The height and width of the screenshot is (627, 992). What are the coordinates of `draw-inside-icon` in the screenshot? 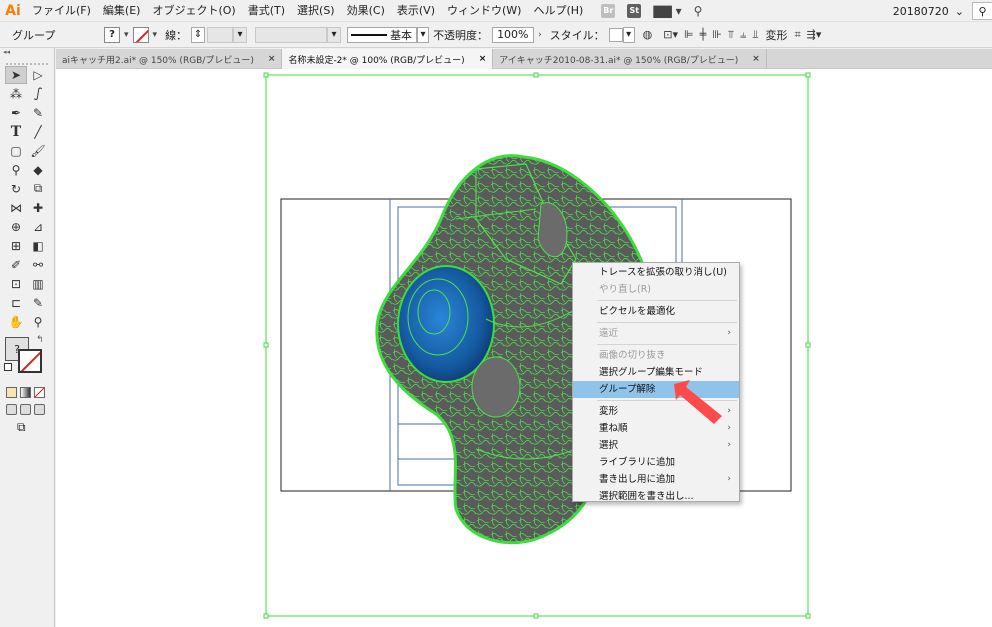 It's located at (39, 409).